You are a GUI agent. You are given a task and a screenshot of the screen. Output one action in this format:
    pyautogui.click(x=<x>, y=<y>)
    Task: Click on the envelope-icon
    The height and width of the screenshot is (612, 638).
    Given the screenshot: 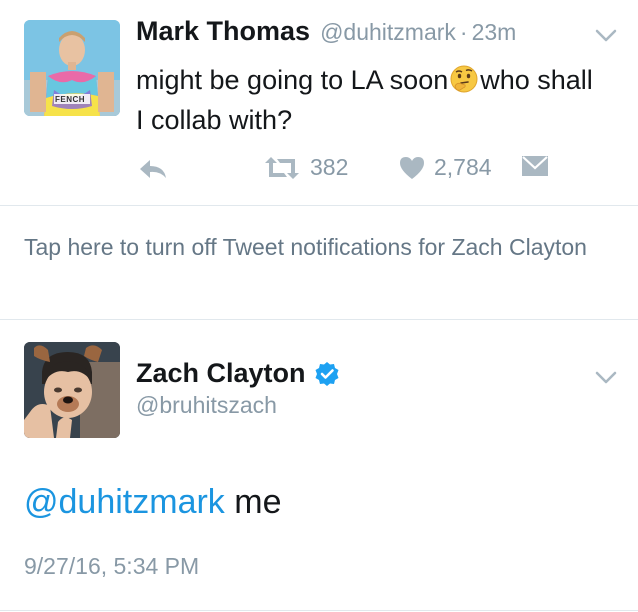 What is the action you would take?
    pyautogui.click(x=535, y=166)
    